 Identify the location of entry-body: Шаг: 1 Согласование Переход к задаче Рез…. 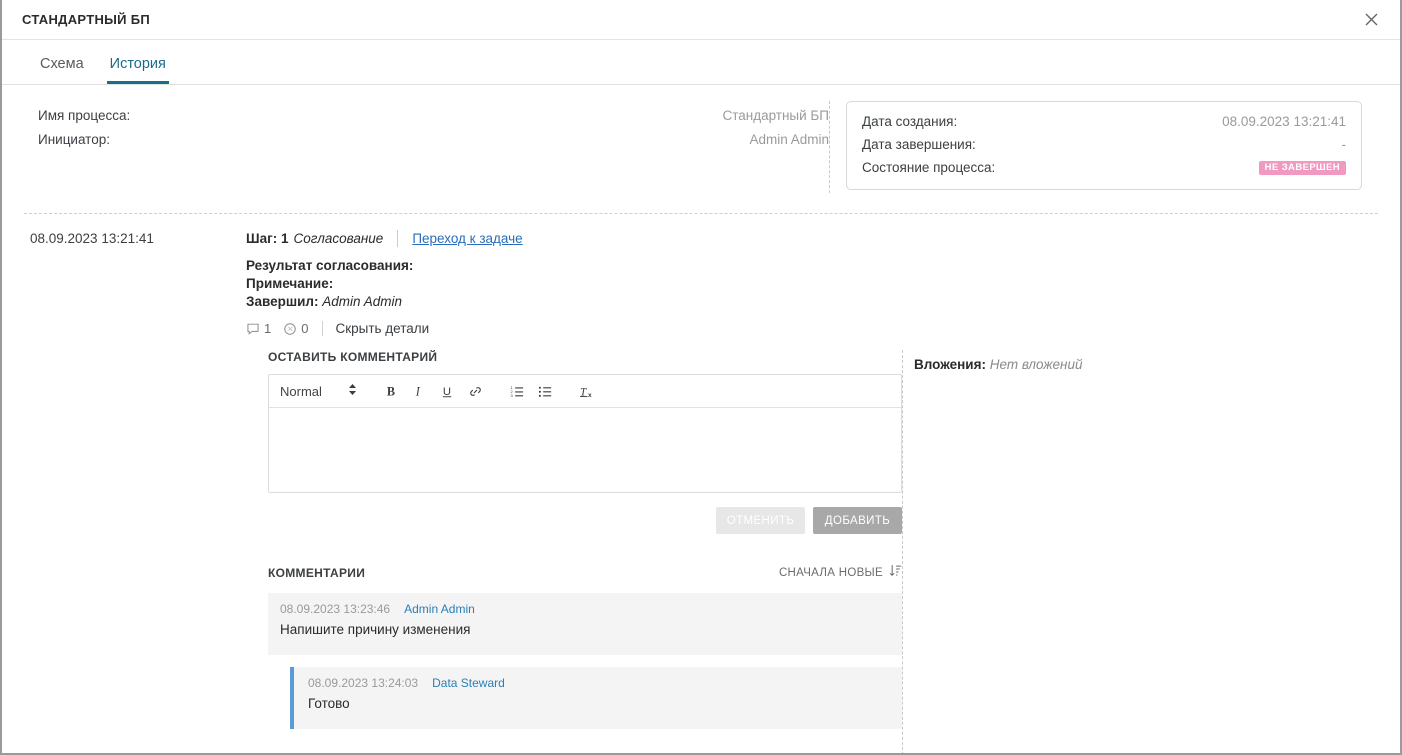
(812, 283).